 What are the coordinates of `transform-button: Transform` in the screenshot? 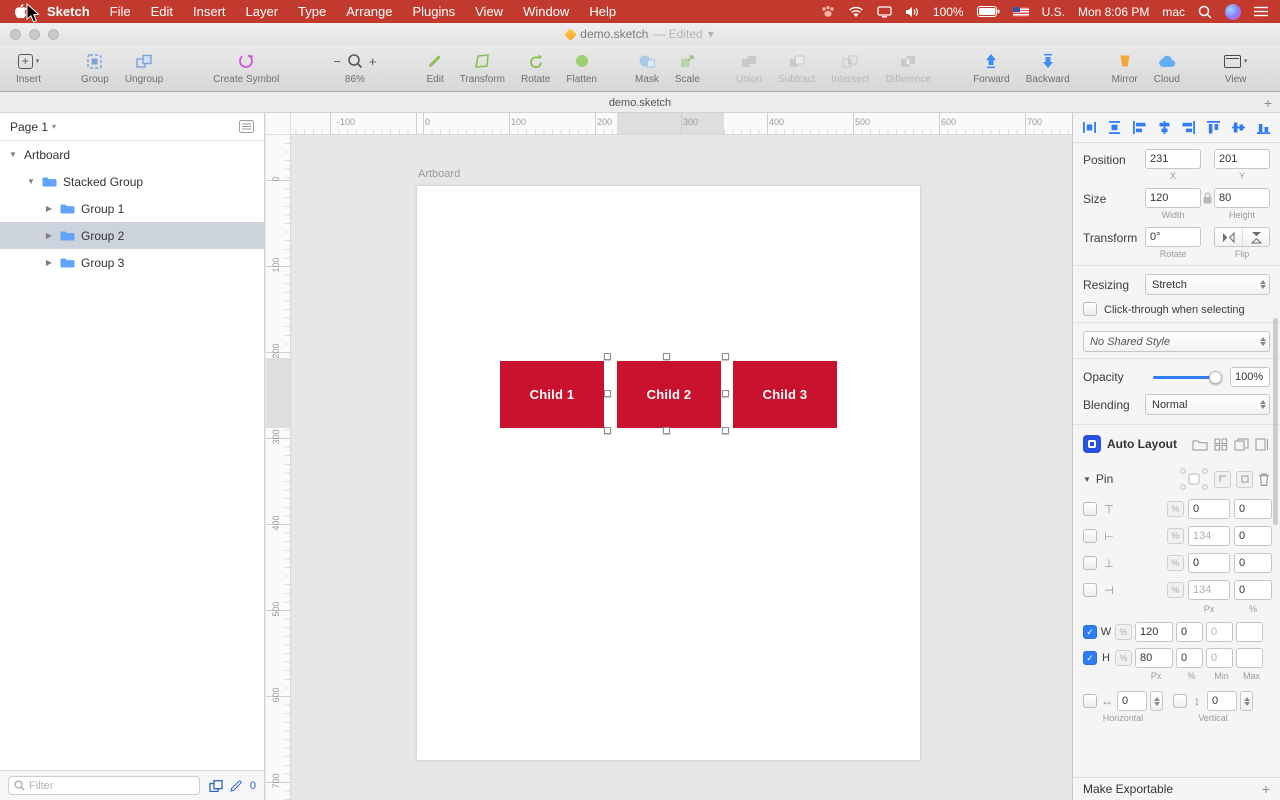 It's located at (482, 67).